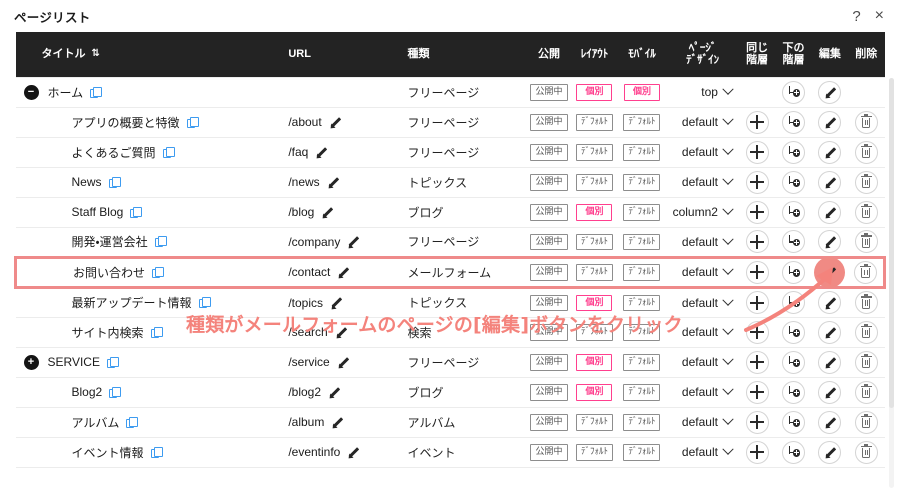 The height and width of the screenshot is (501, 900). What do you see at coordinates (856, 16) in the screenshot?
I see `help-icon: ?` at bounding box center [856, 16].